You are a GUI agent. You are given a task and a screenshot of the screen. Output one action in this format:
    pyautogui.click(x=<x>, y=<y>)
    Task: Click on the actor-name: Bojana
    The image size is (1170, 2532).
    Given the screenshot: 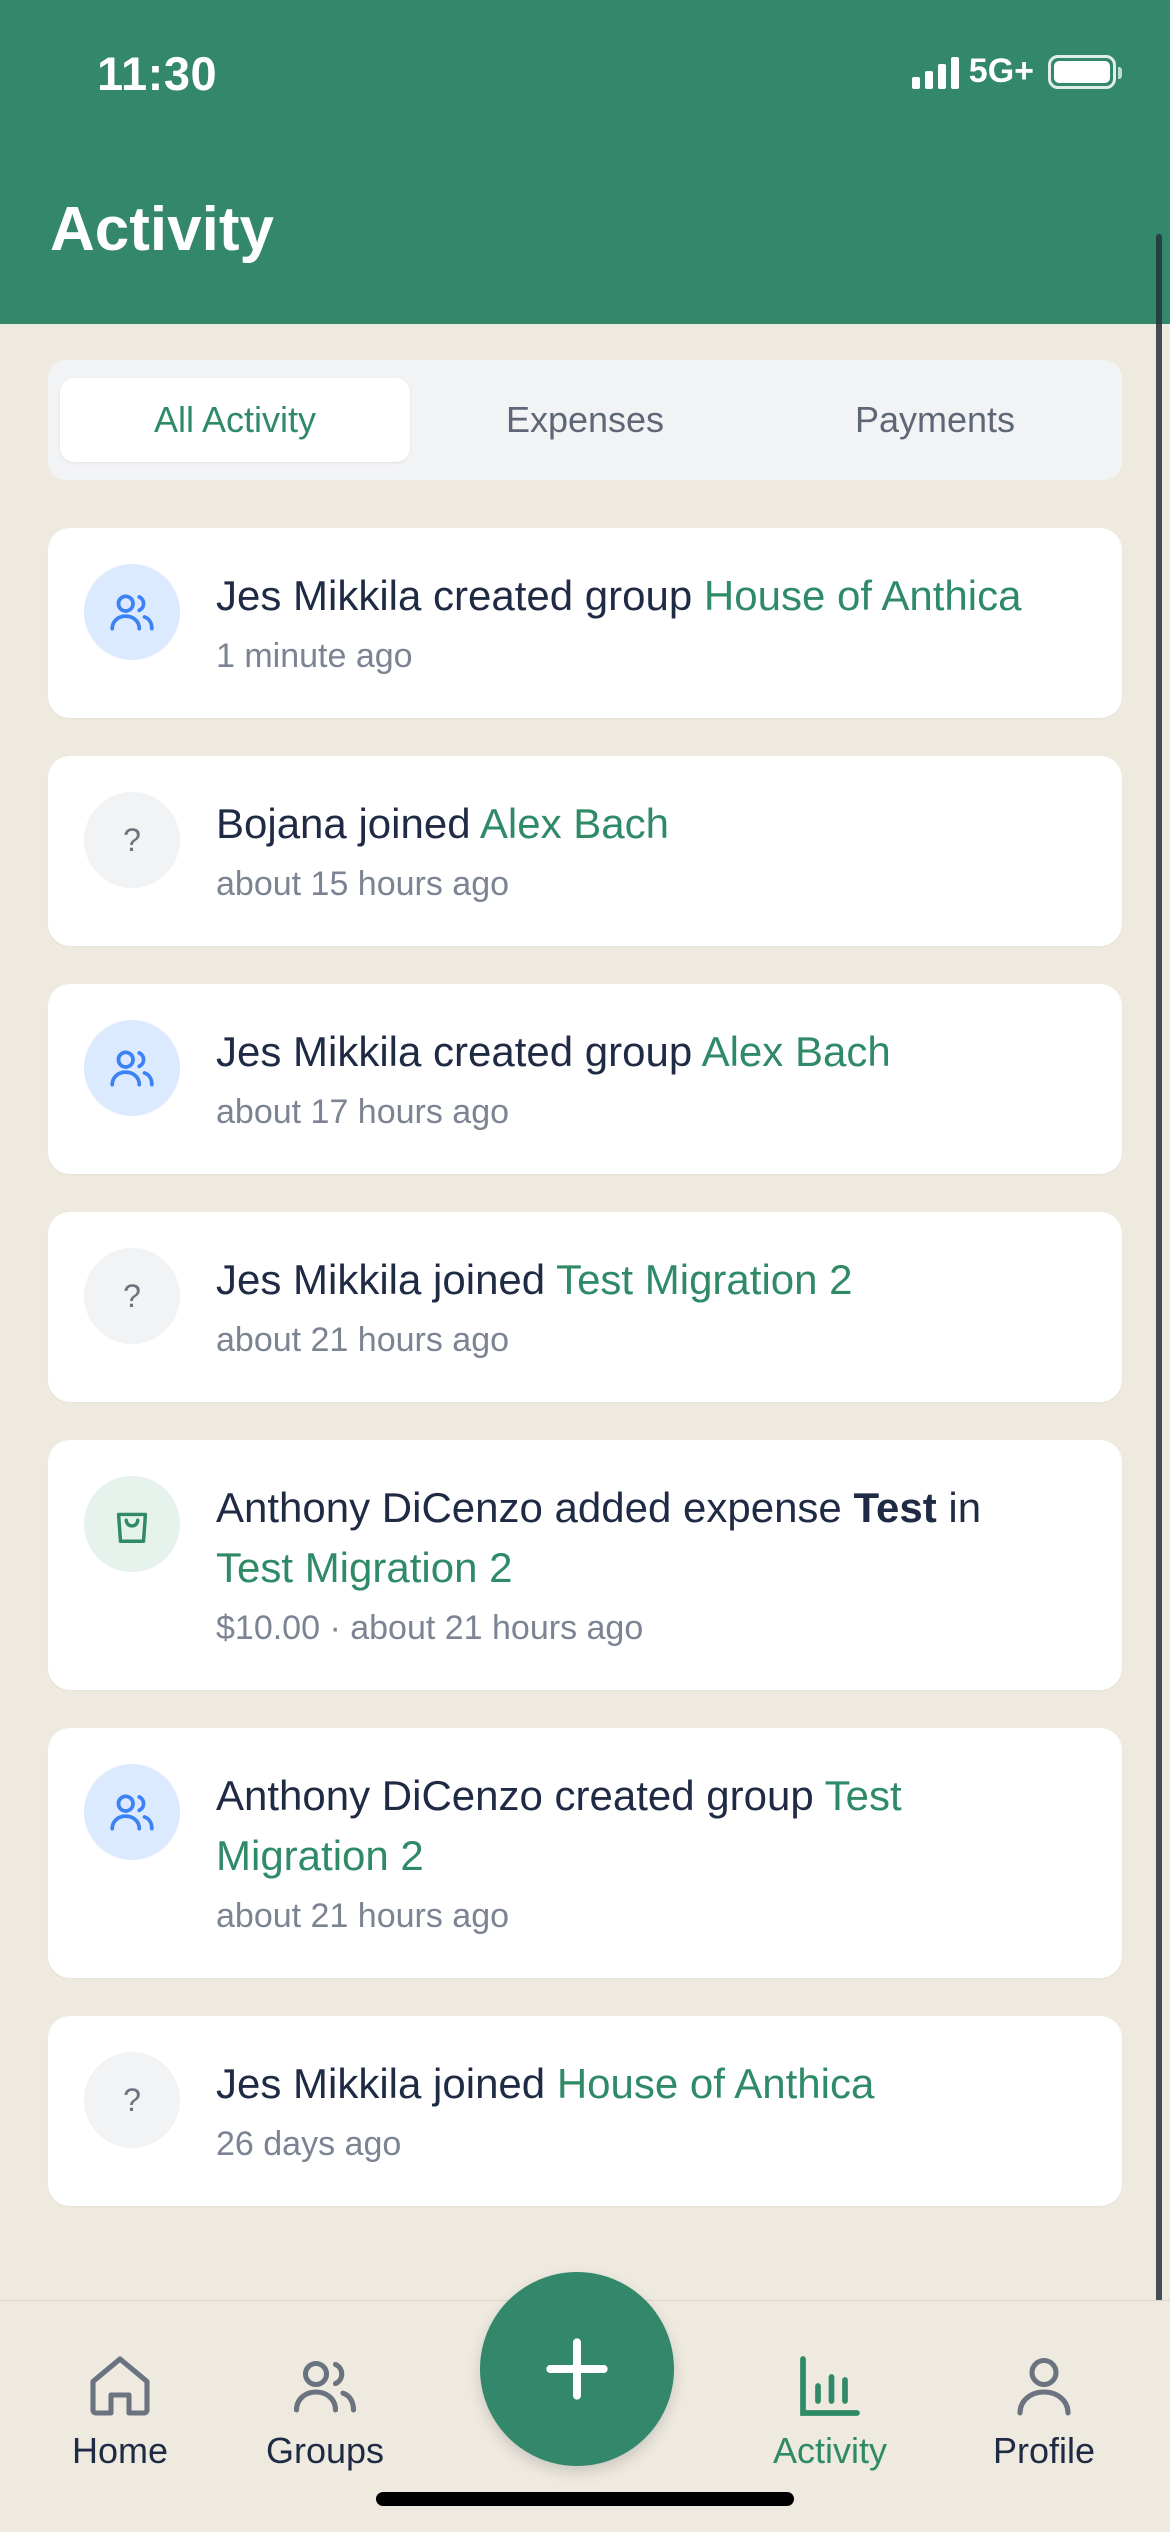 What is the action you would take?
    pyautogui.click(x=281, y=823)
    